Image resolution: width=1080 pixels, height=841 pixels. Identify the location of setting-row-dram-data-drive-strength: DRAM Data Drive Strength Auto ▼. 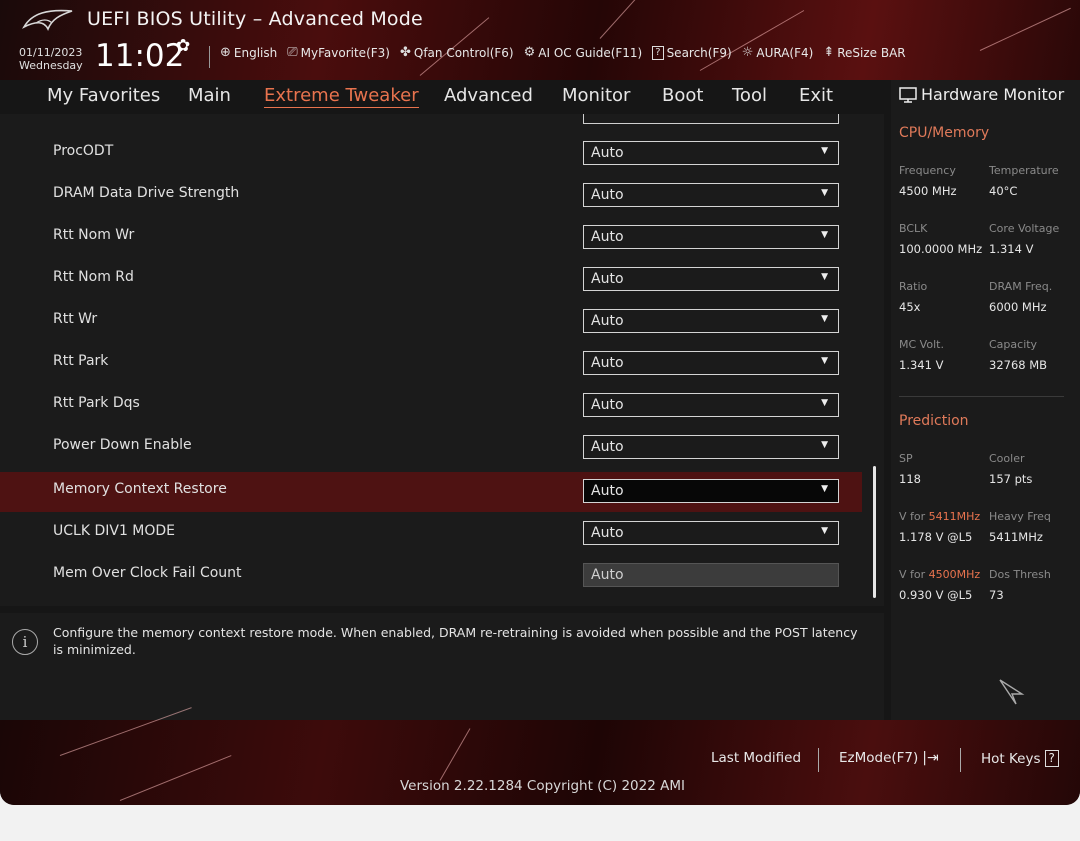
(431, 196).